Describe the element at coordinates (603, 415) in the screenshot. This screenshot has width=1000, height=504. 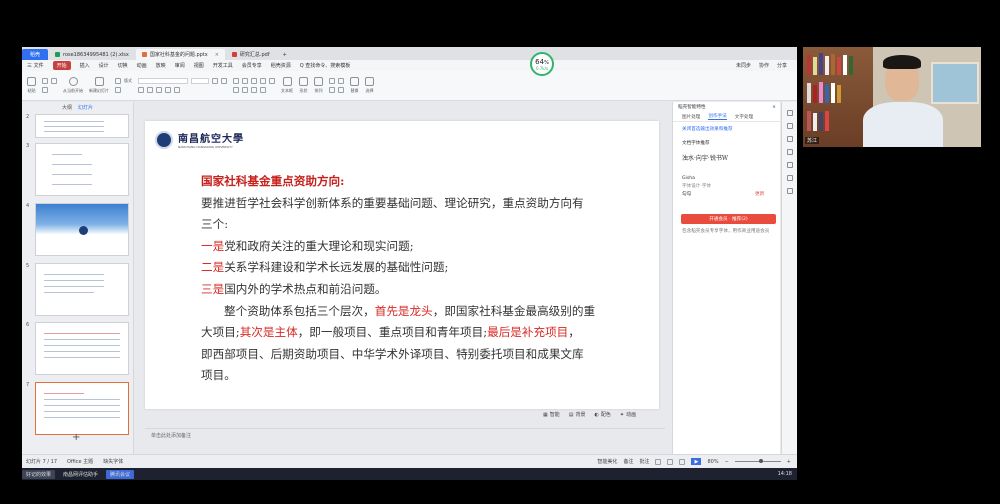
I see `color-scheme-button: ◐ 配色` at that location.